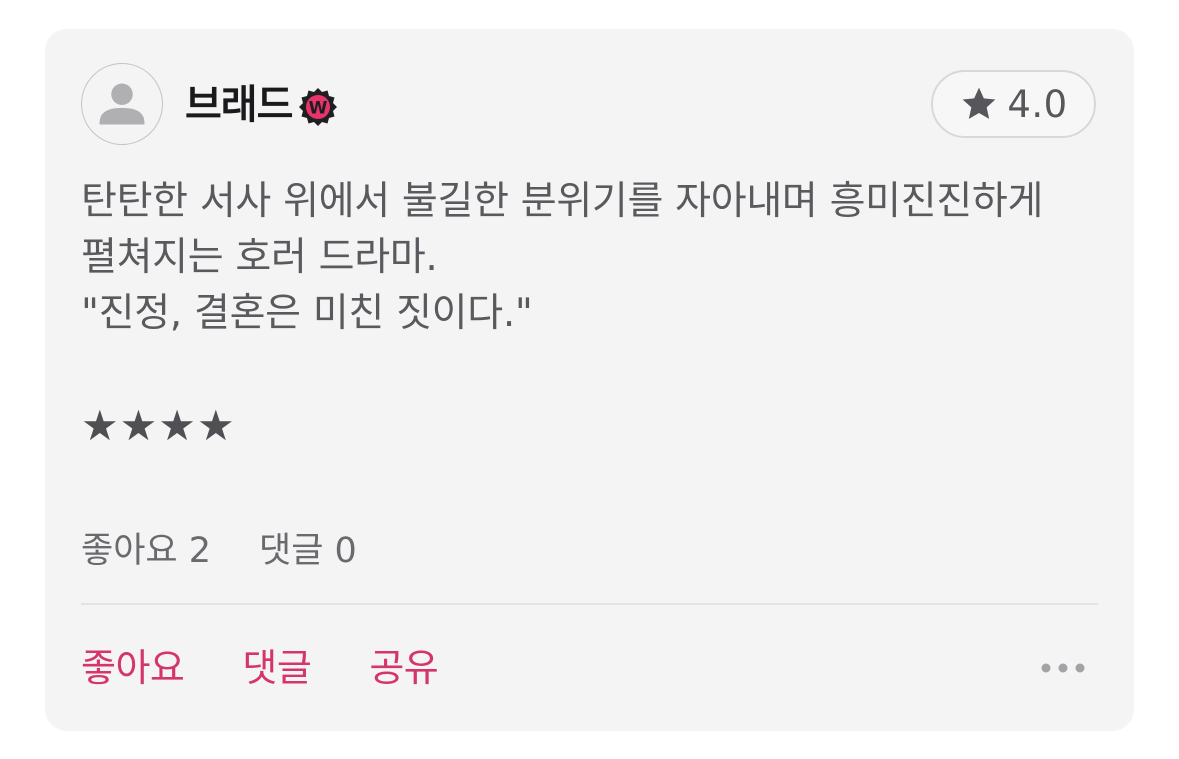  What do you see at coordinates (562, 201) in the screenshot?
I see `review-line: 탄탄한 서사 위에서 불길한 분위기를 자아내며 흥미진진하게` at bounding box center [562, 201].